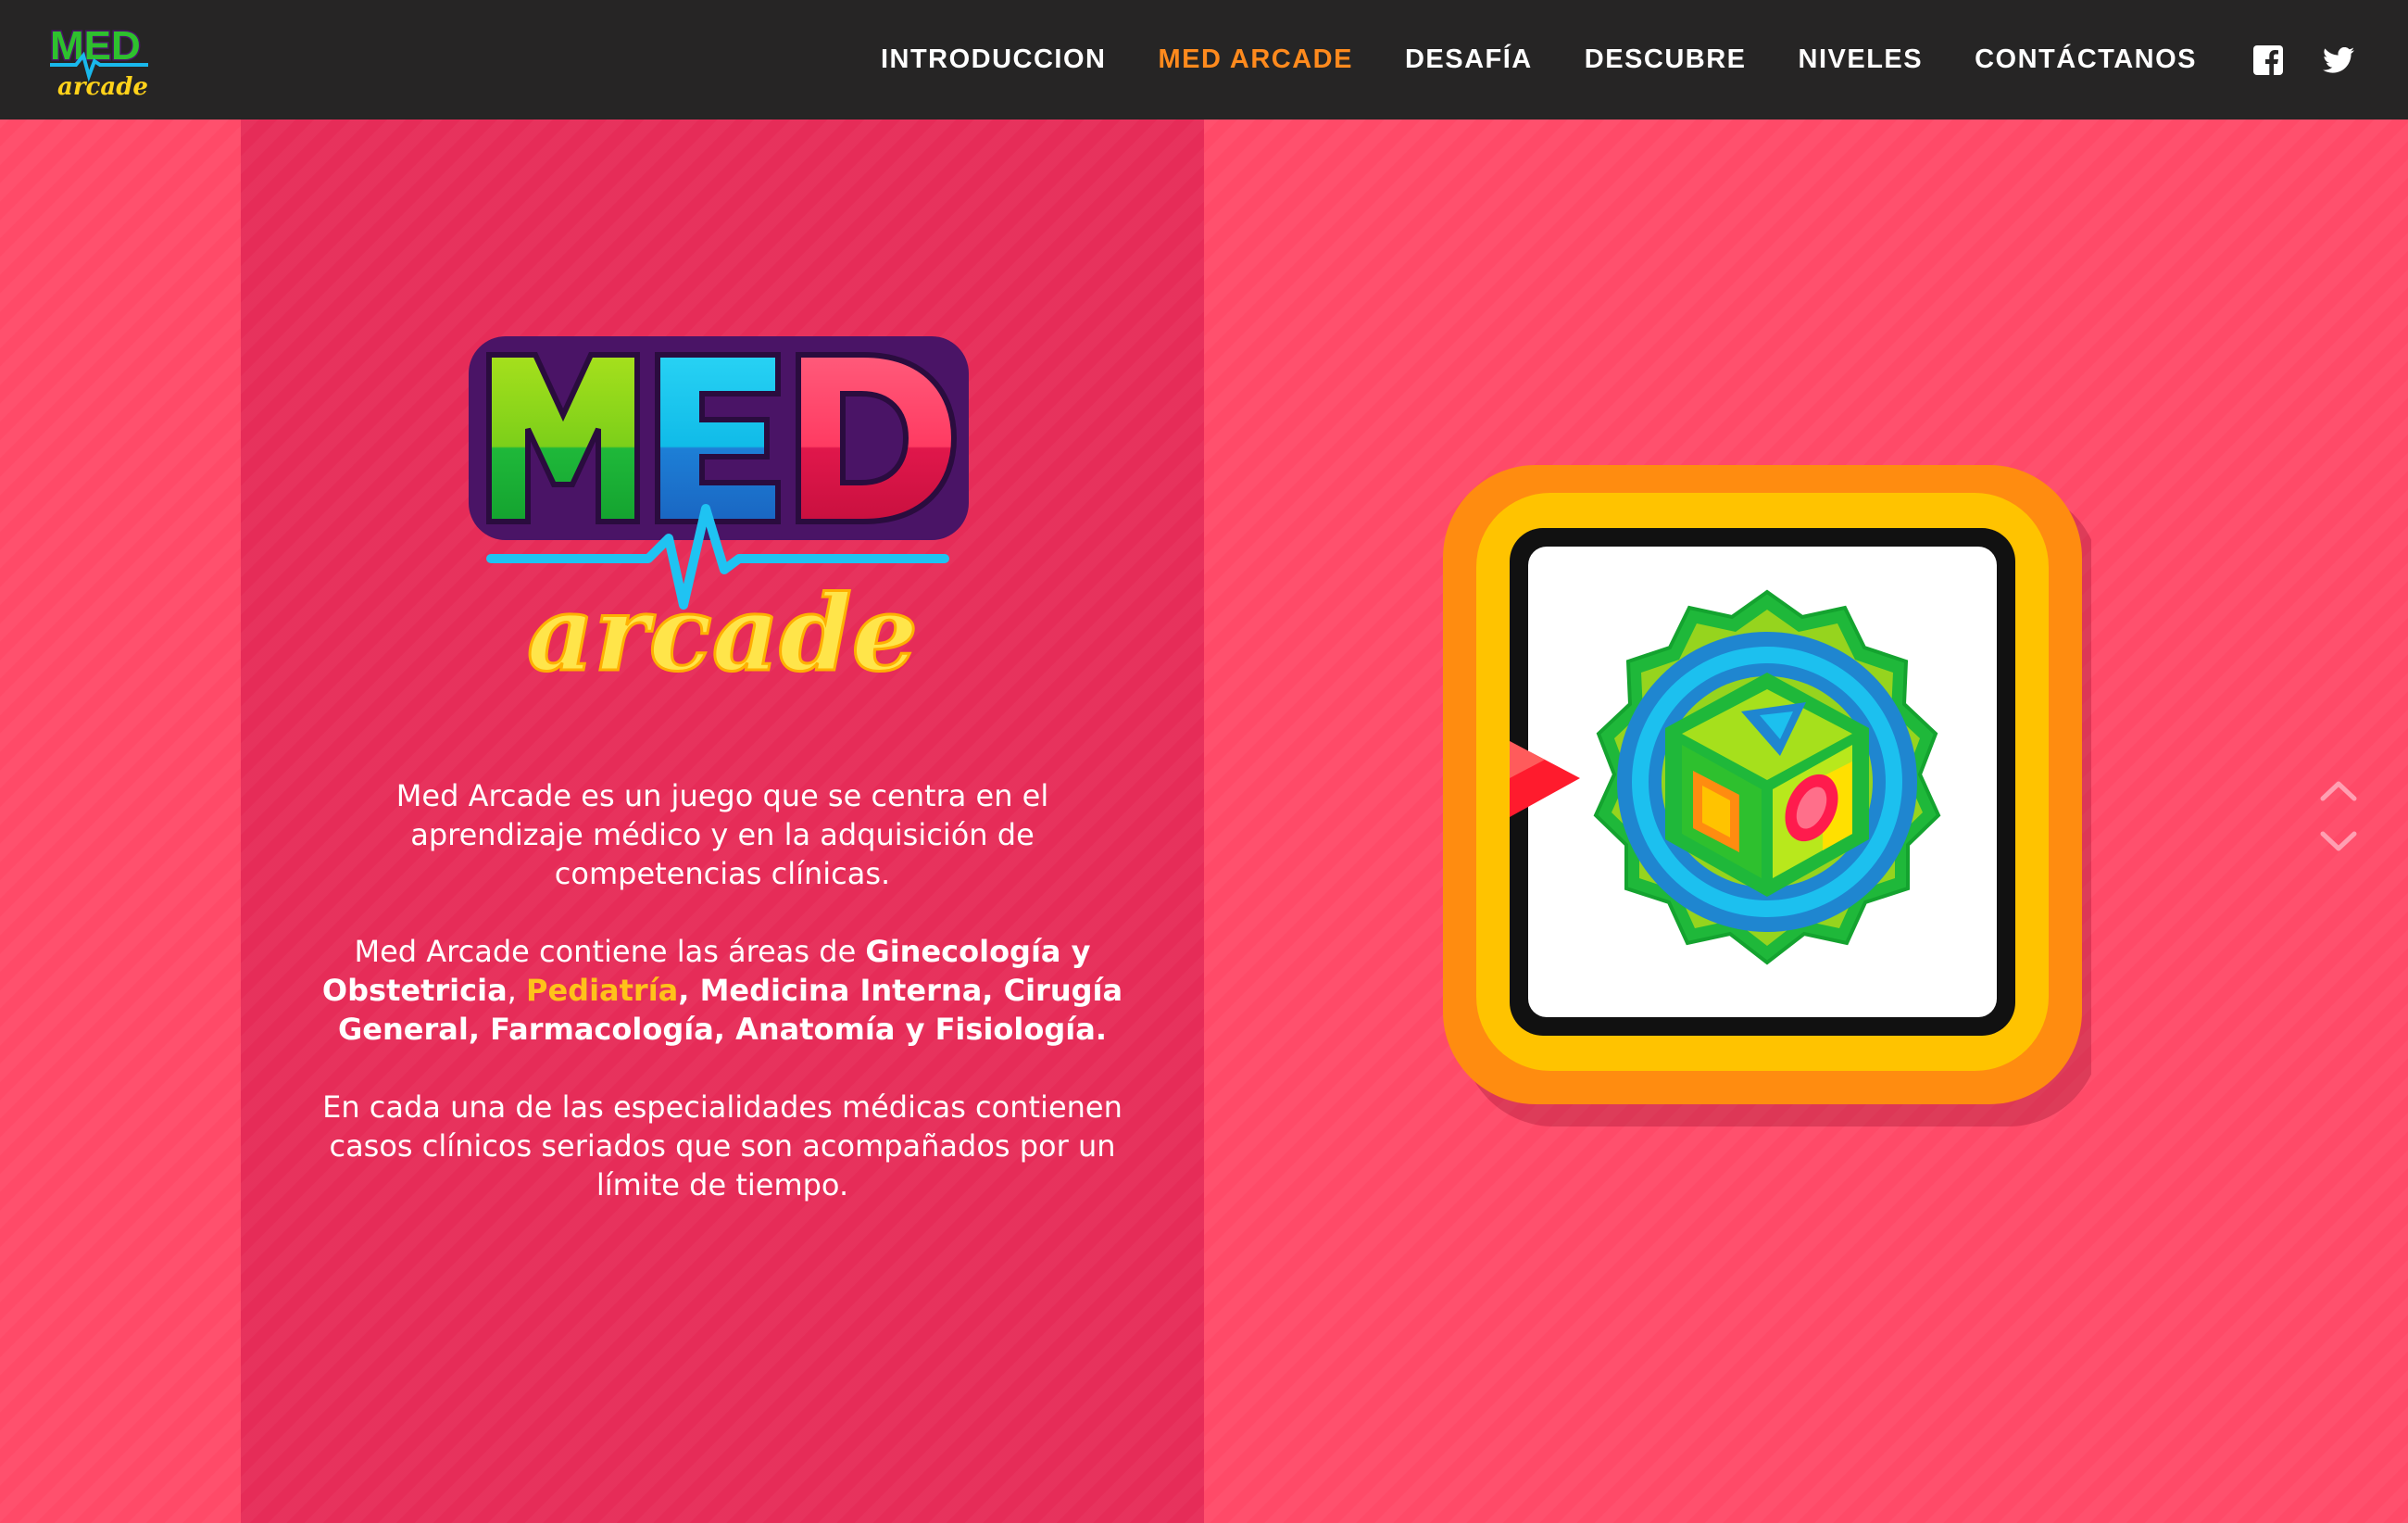 This screenshot has width=2408, height=1523. What do you see at coordinates (916, 1029) in the screenshot?
I see `area-anatomia-fisiologia: Anatomía y Fisiología` at bounding box center [916, 1029].